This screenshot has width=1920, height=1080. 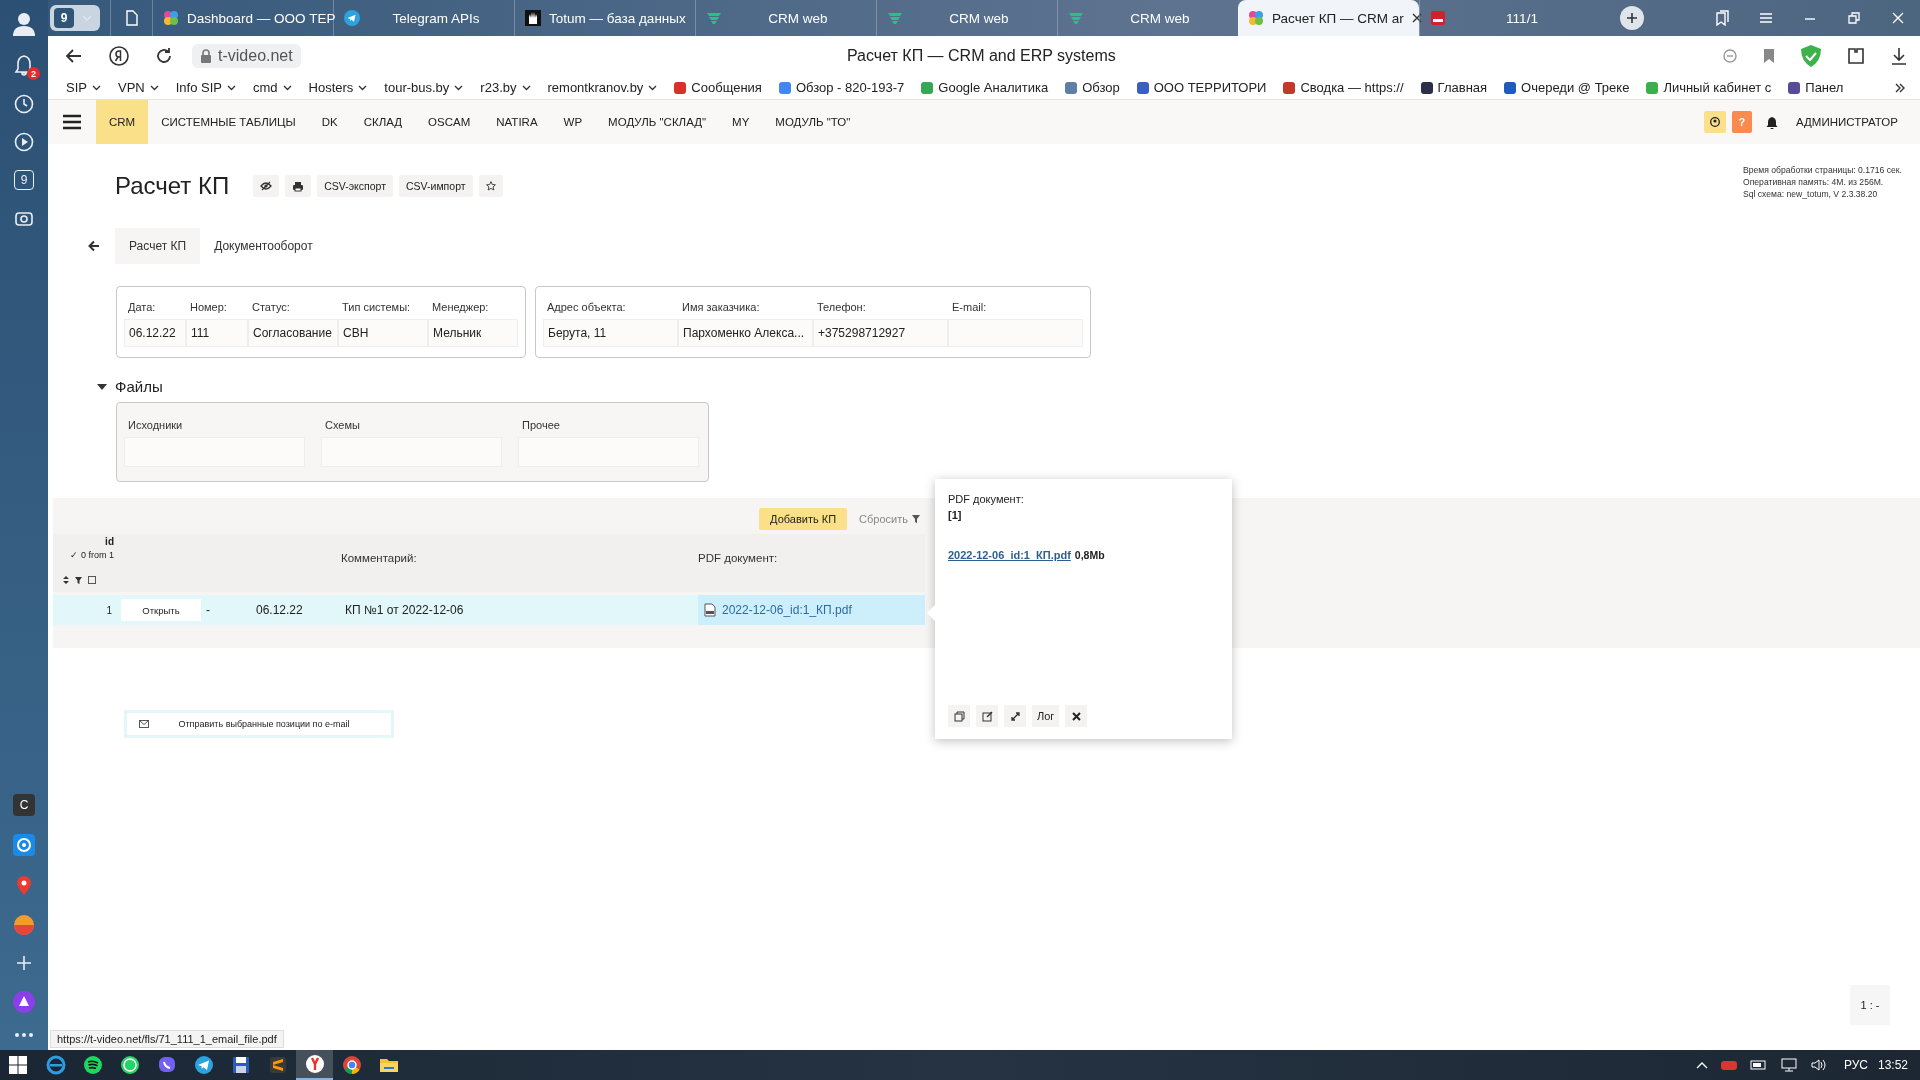 I want to click on language-indicator: РУС, so click(x=1855, y=1065).